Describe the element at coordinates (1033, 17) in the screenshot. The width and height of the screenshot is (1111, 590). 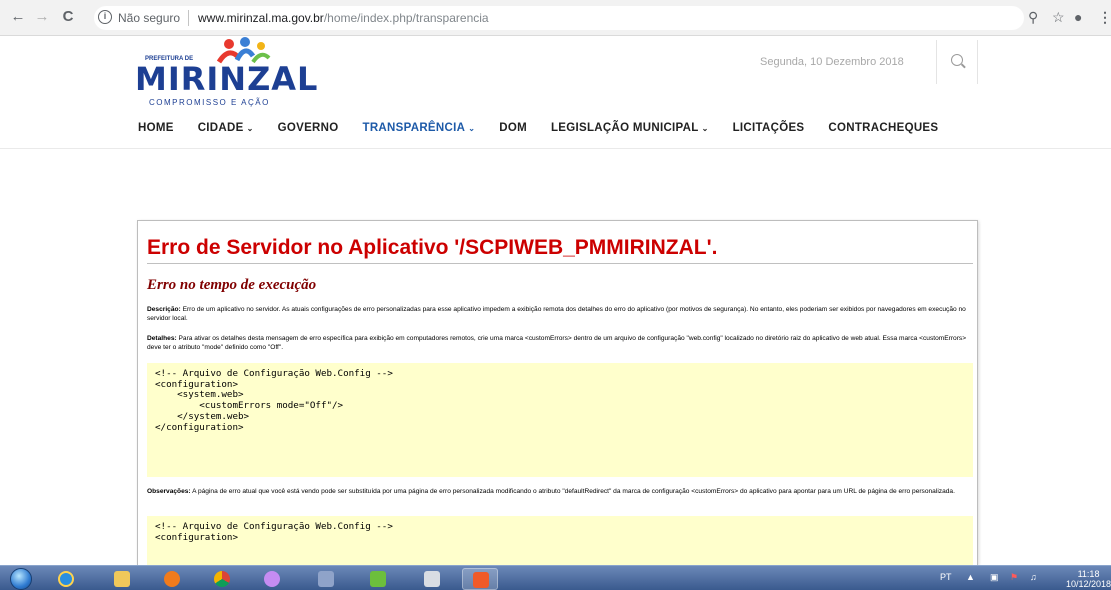
I see `zoom-icon: ⚲` at that location.